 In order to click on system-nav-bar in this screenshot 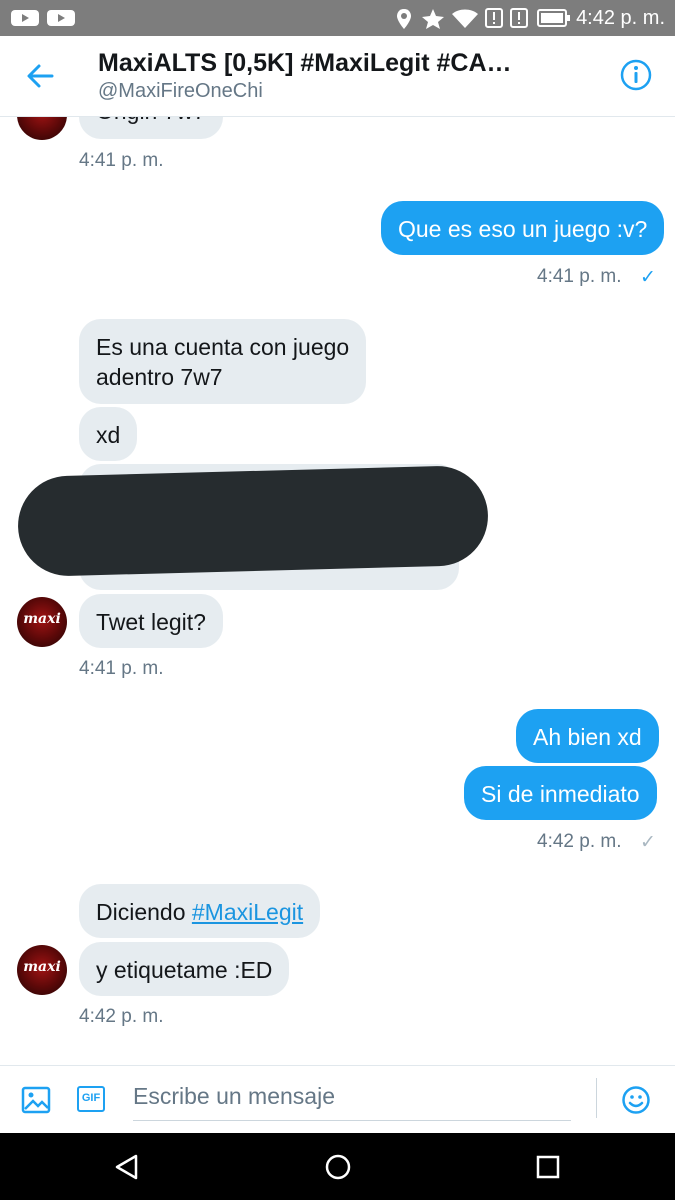, I will do `click(337, 1166)`.